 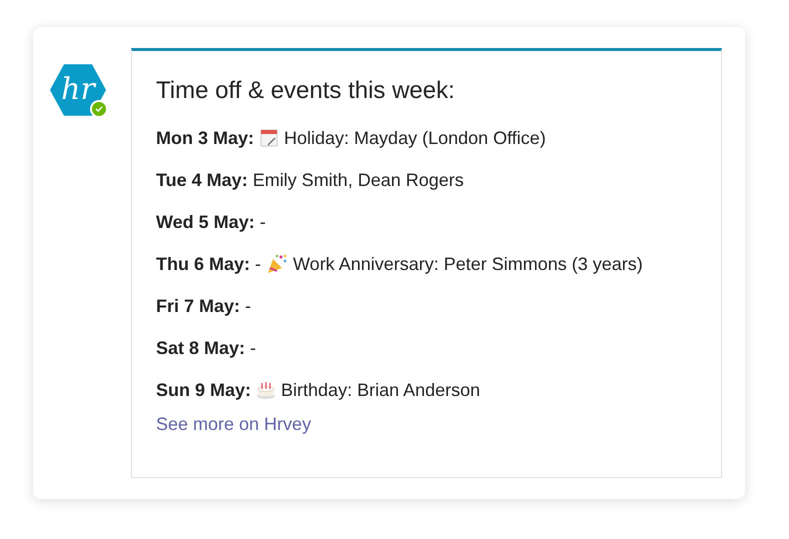 I want to click on party-popper-icon, so click(x=277, y=264).